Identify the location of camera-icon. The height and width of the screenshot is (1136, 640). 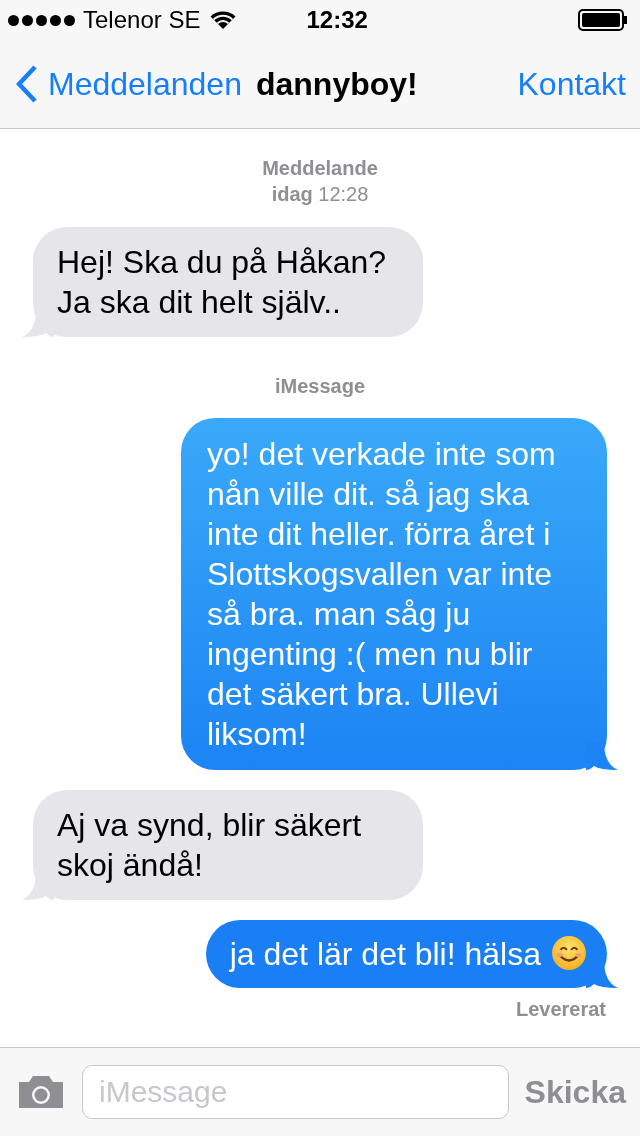
(41, 1092).